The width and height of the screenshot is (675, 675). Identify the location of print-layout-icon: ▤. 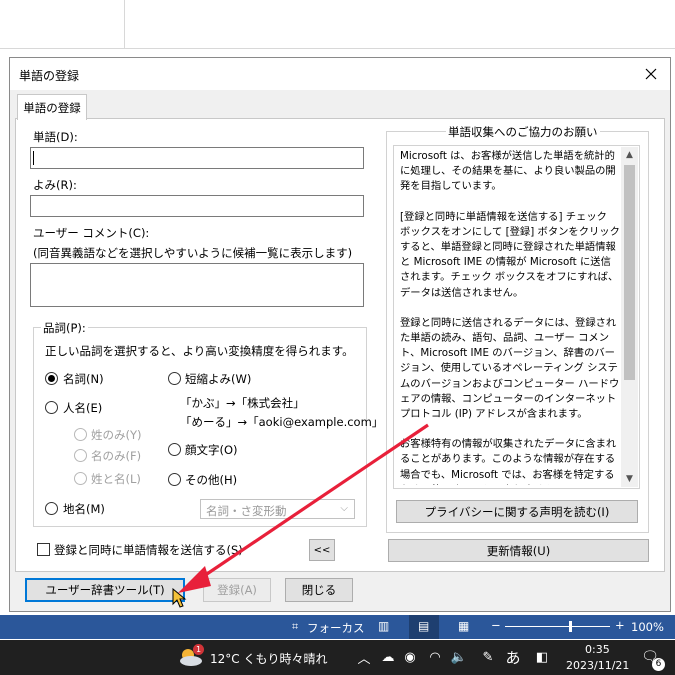
(424, 626).